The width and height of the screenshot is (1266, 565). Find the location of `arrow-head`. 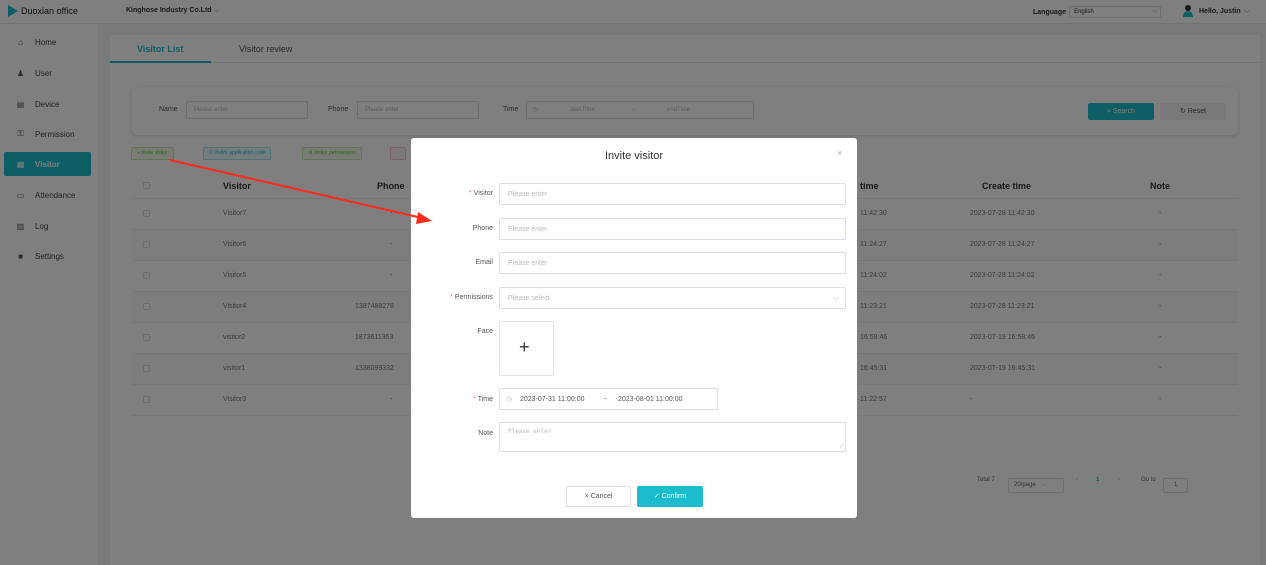

arrow-head is located at coordinates (424, 218).